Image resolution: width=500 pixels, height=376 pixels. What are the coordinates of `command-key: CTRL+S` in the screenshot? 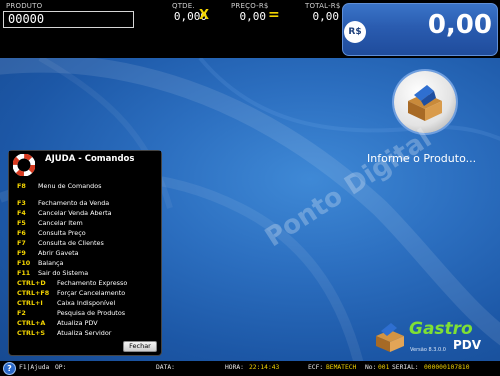 It's located at (31, 333).